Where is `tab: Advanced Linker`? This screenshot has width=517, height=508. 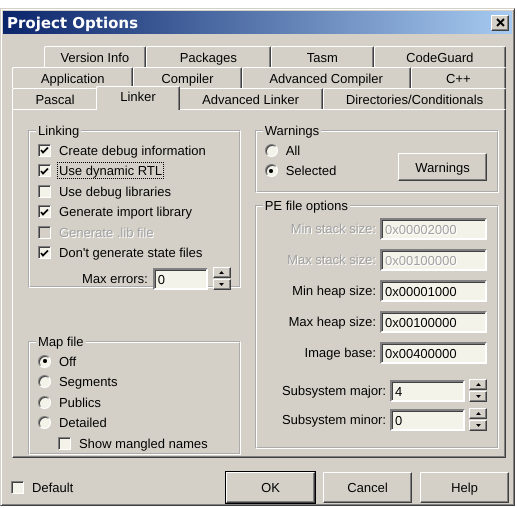
tab: Advanced Linker is located at coordinates (250, 98).